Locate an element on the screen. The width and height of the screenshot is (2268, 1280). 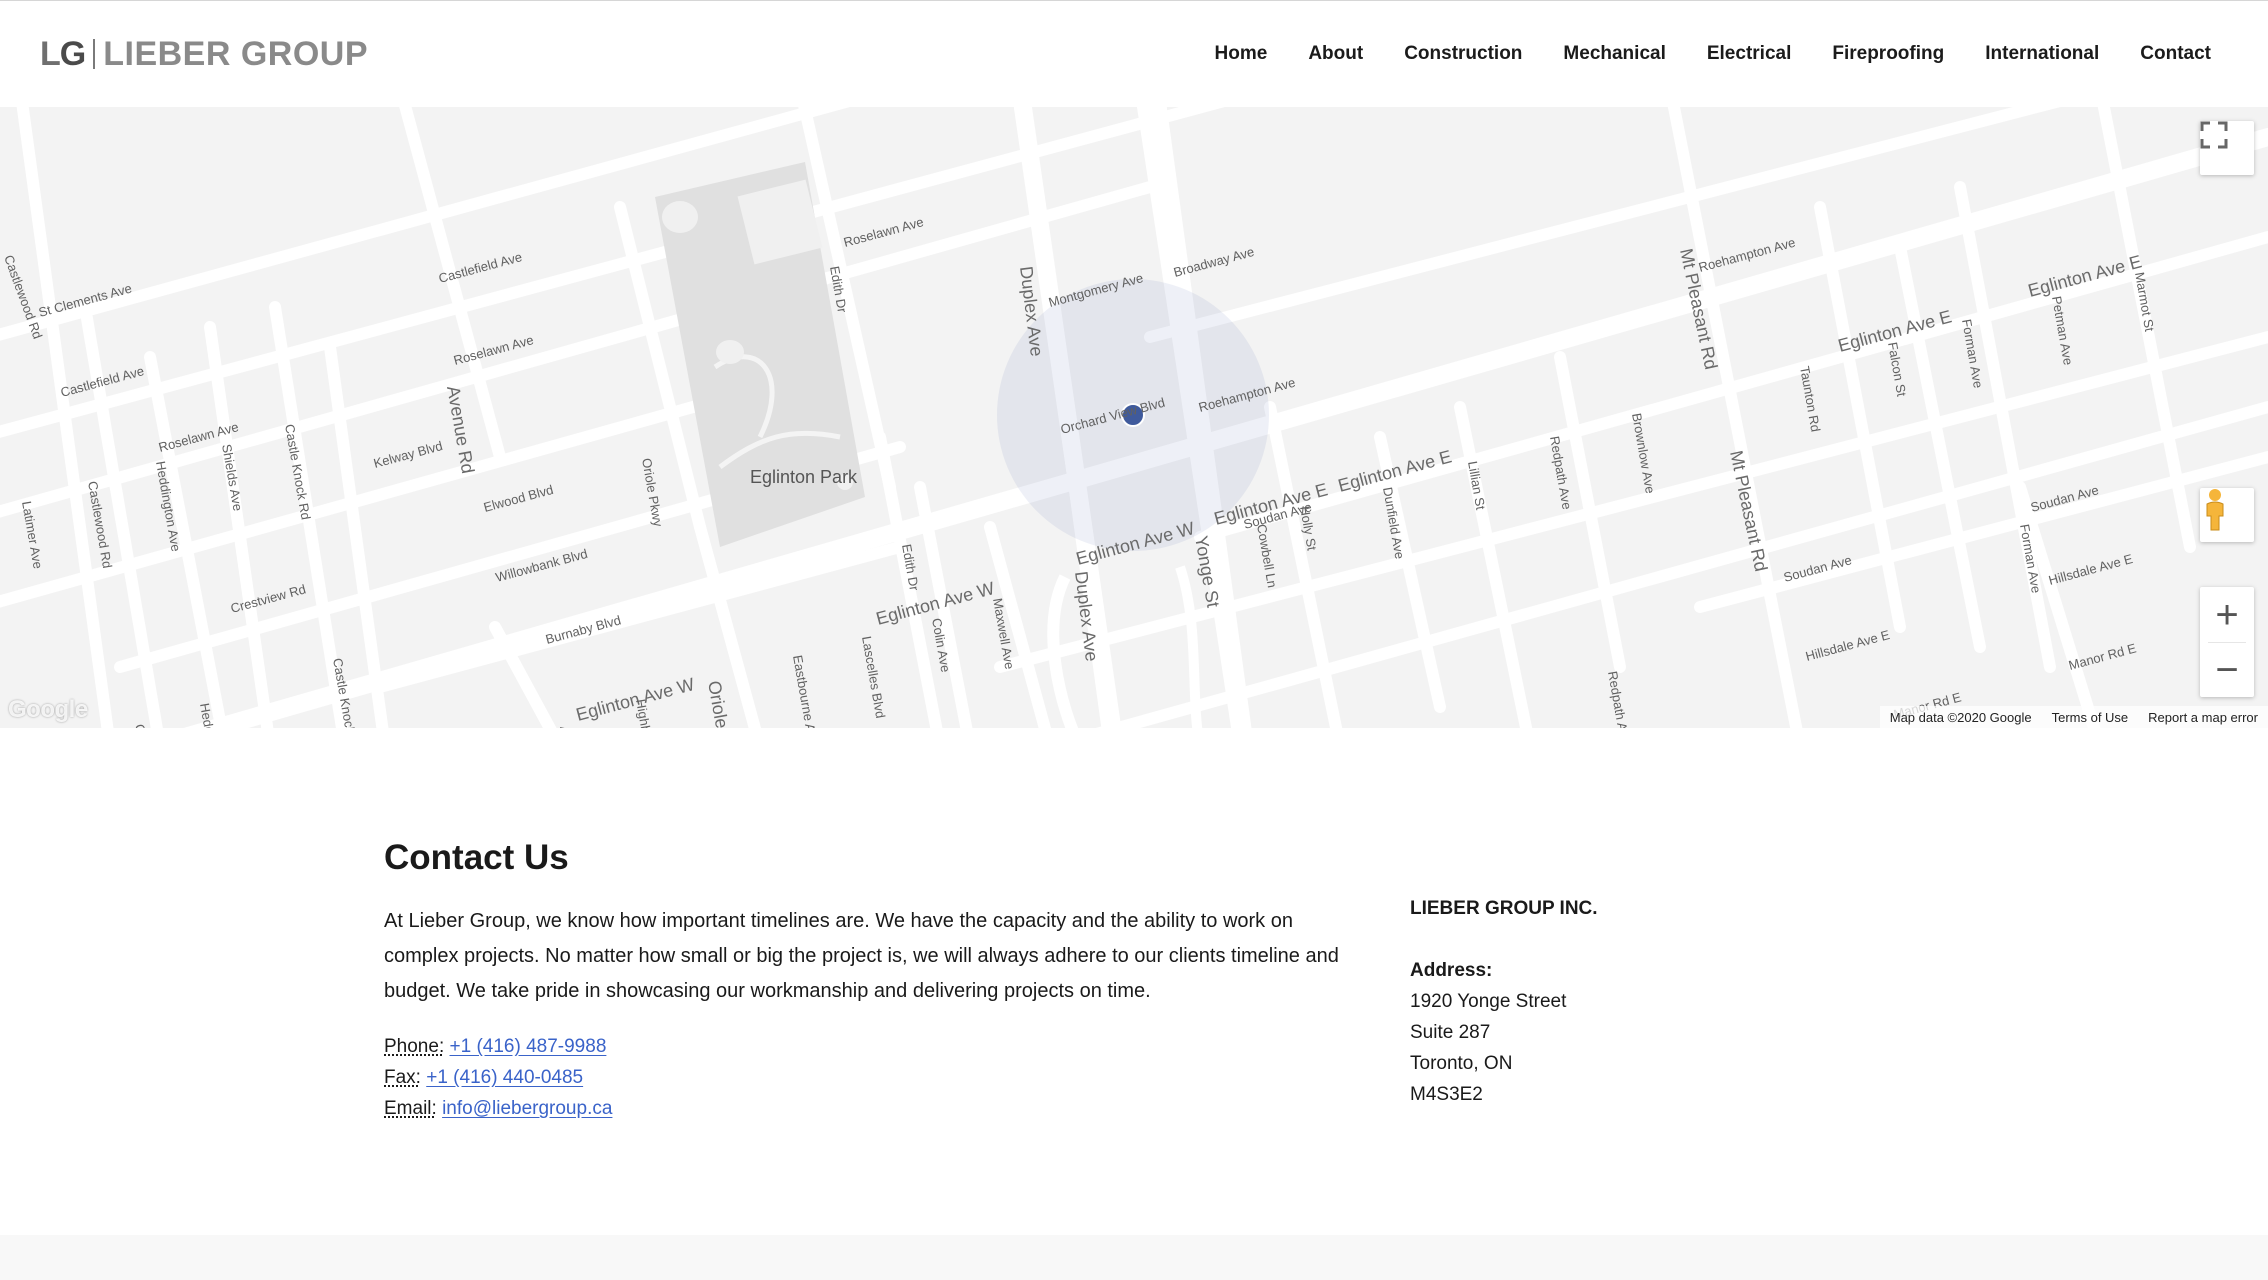
nav-construction: Construction is located at coordinates (1463, 54).